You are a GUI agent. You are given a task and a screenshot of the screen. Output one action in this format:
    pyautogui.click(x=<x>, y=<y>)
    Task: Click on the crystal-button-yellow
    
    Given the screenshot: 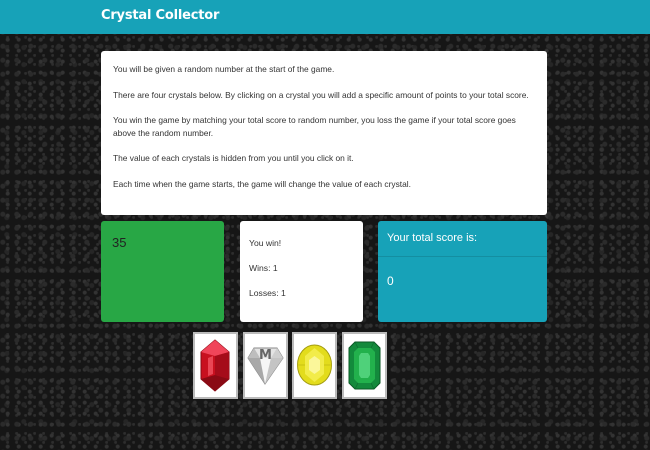 What is the action you would take?
    pyautogui.click(x=314, y=365)
    